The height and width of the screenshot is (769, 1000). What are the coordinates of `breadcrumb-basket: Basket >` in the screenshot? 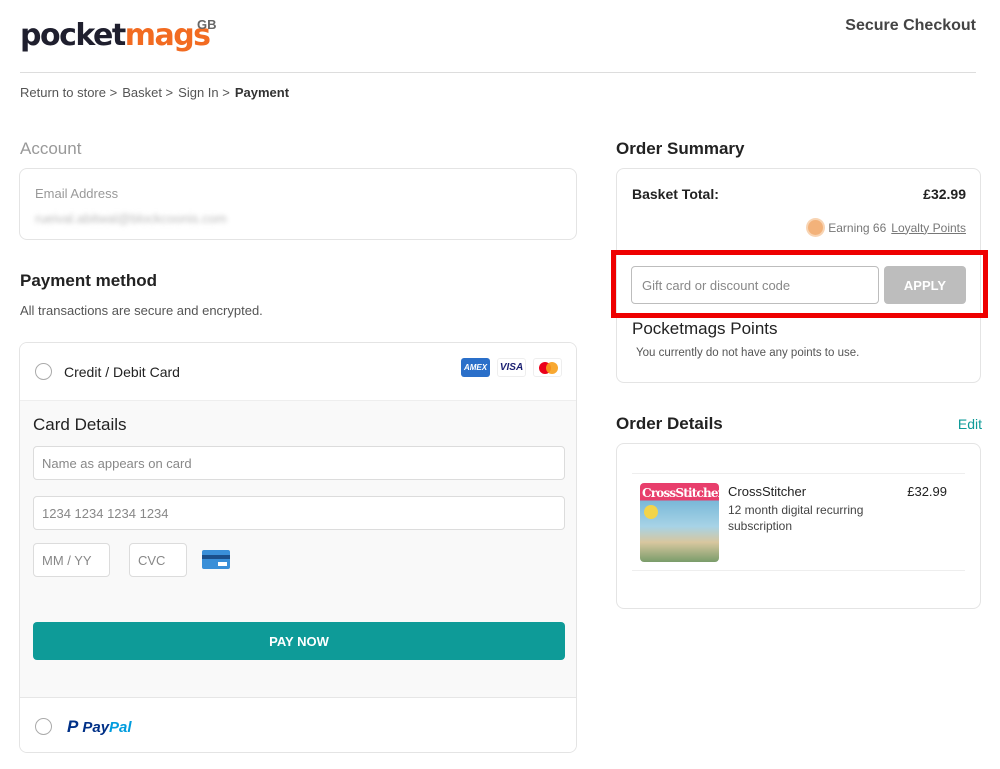 It's located at (147, 92).